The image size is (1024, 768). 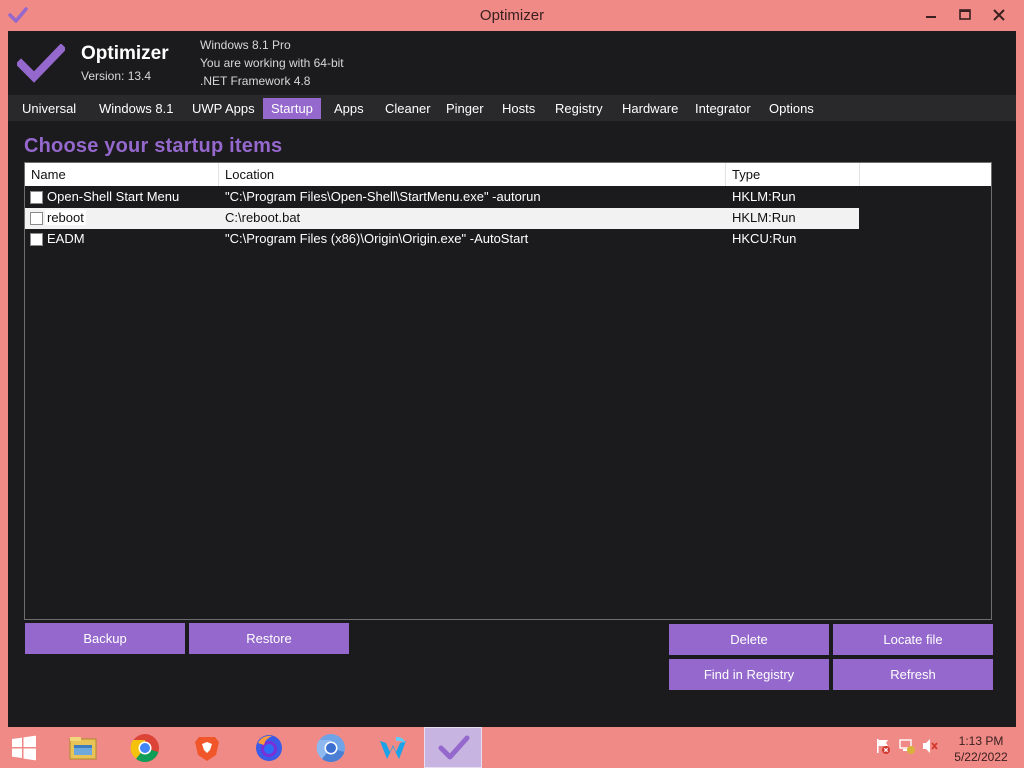 I want to click on tab-hosts: Hosts, so click(x=518, y=108).